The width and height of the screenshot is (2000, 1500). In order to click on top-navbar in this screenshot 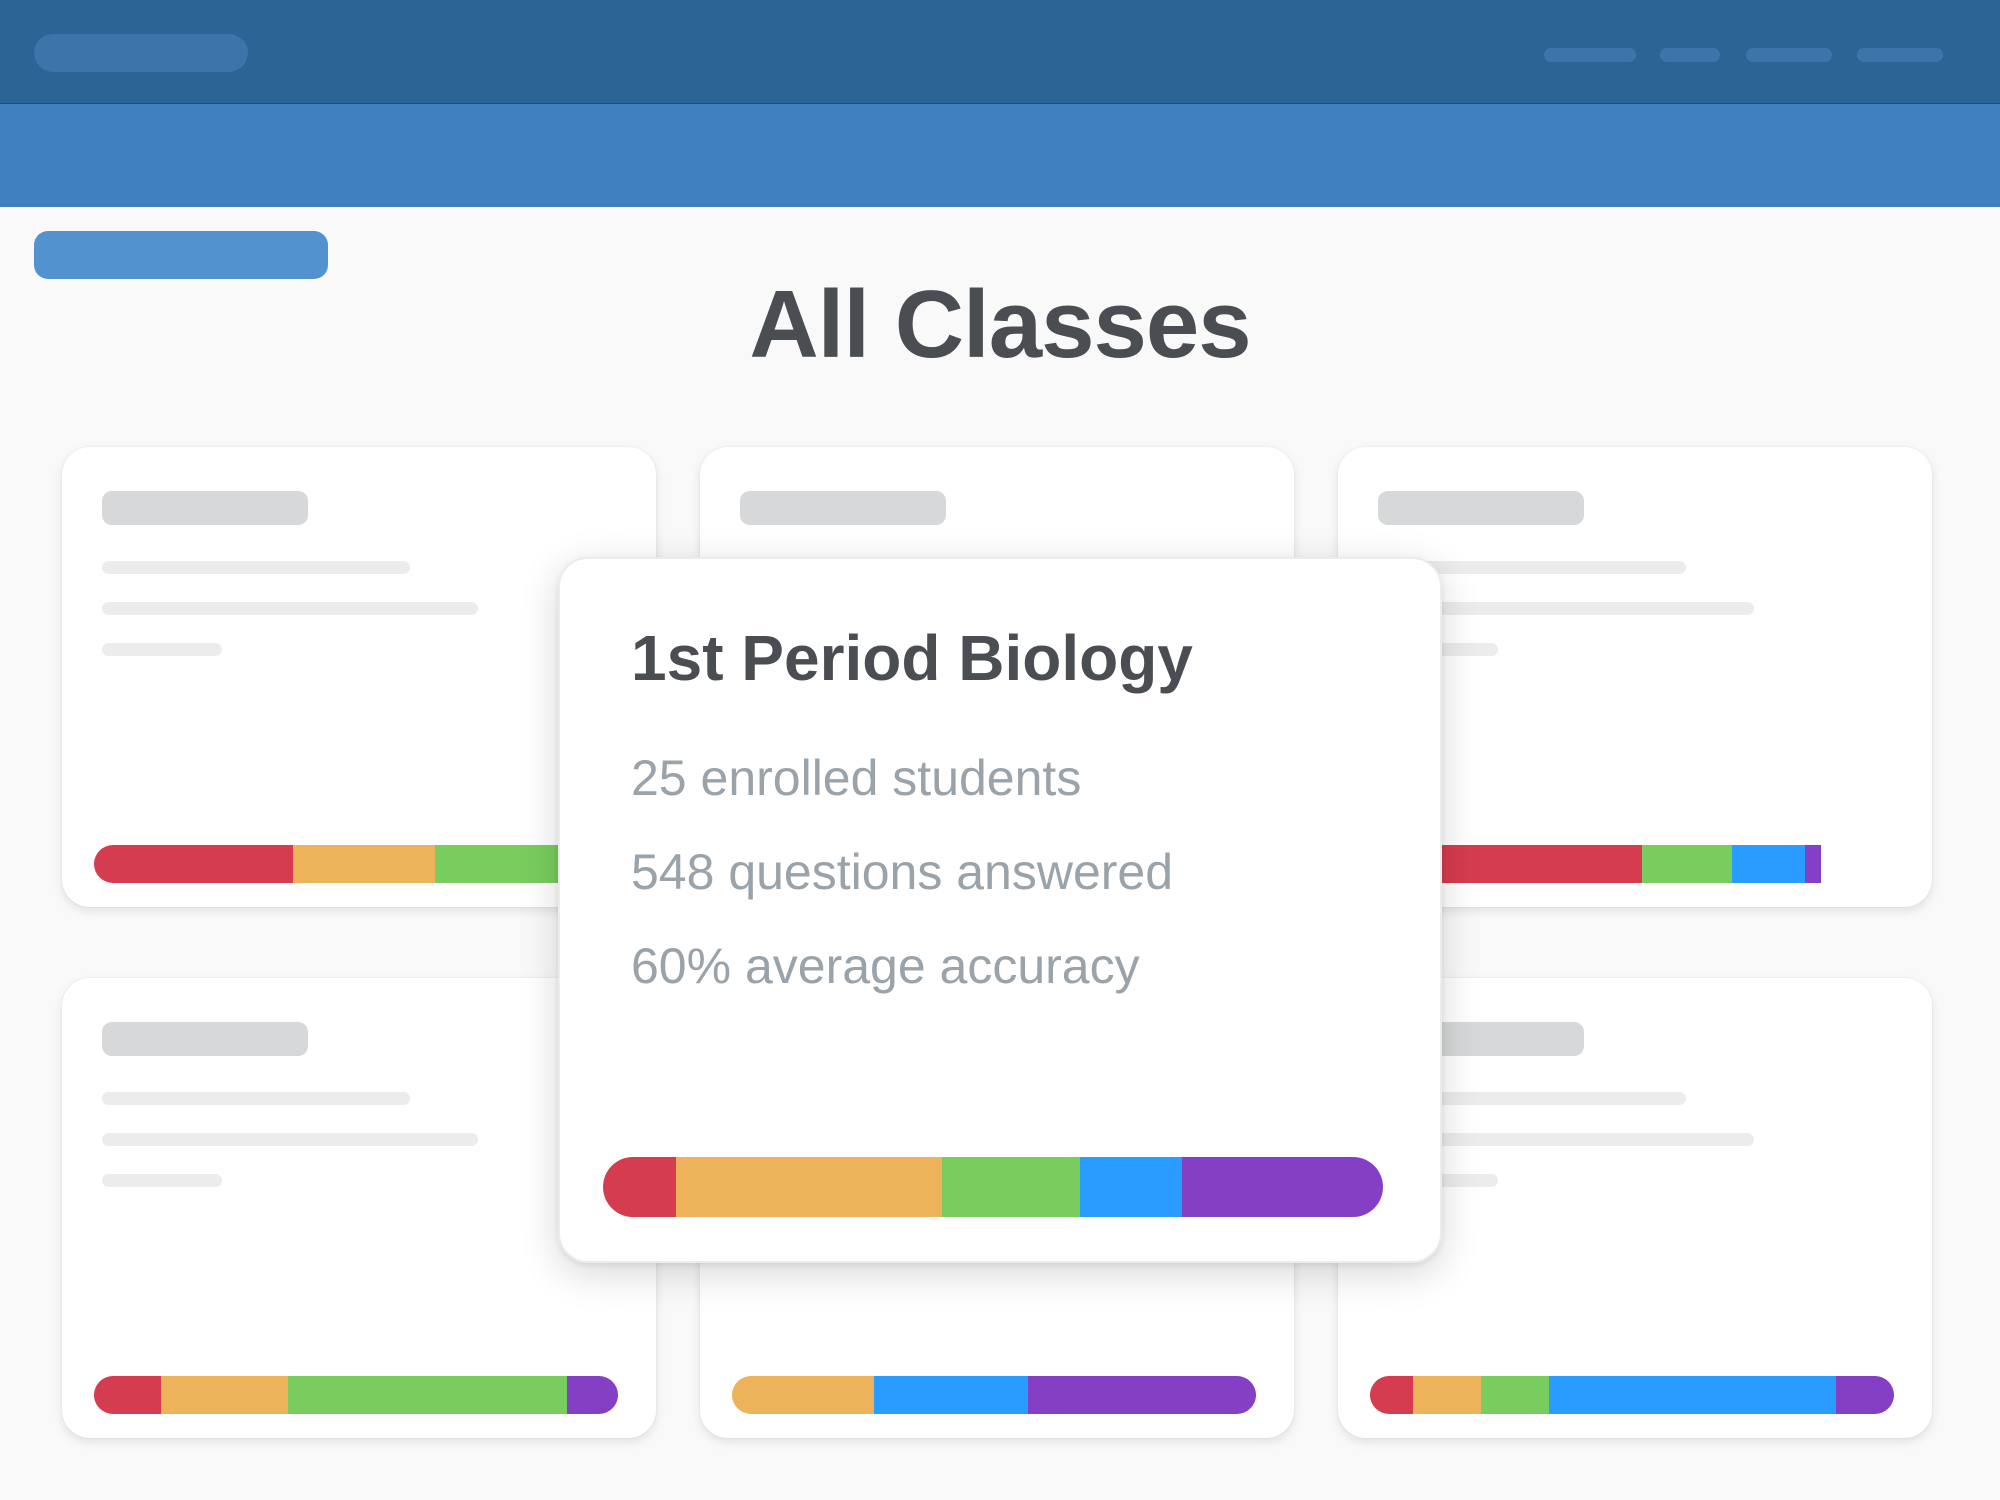, I will do `click(1000, 52)`.